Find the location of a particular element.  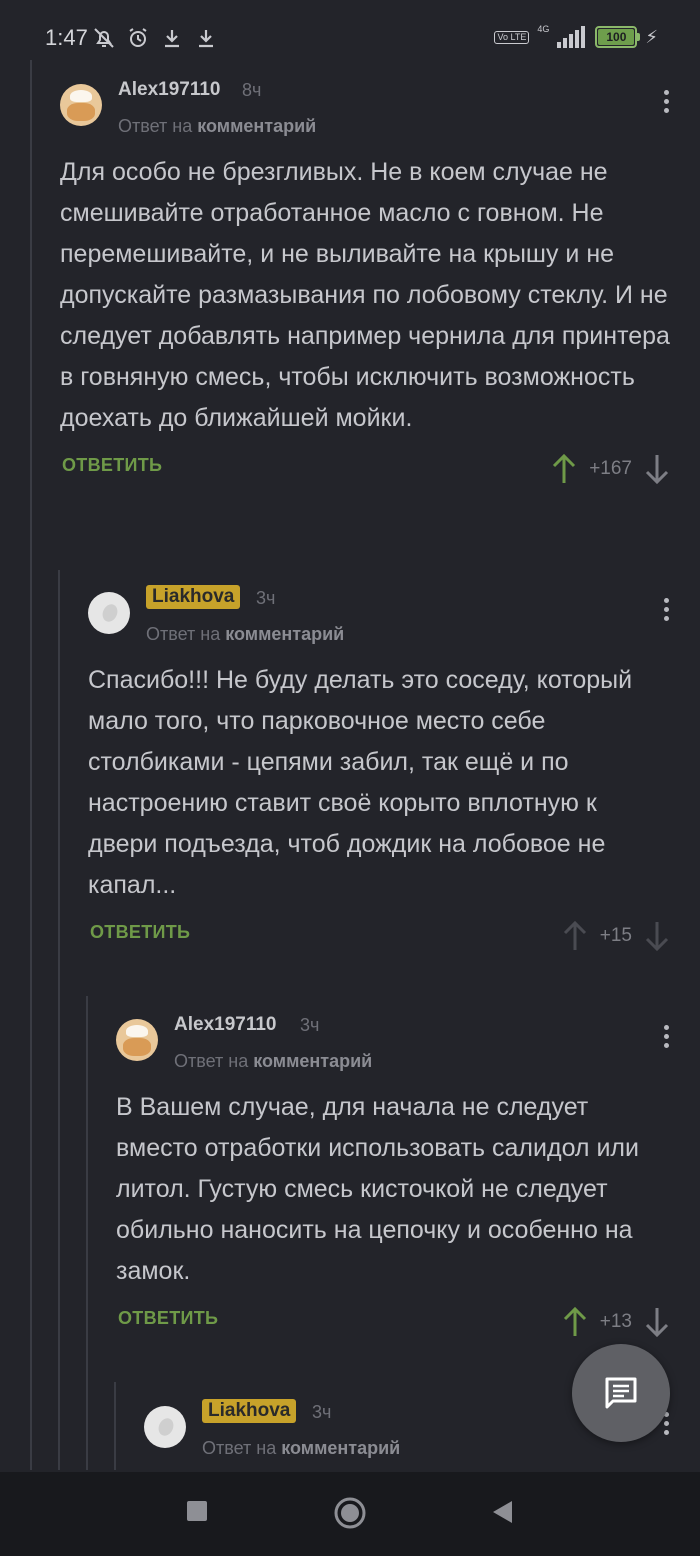

comment-score: +15 is located at coordinates (615, 935).